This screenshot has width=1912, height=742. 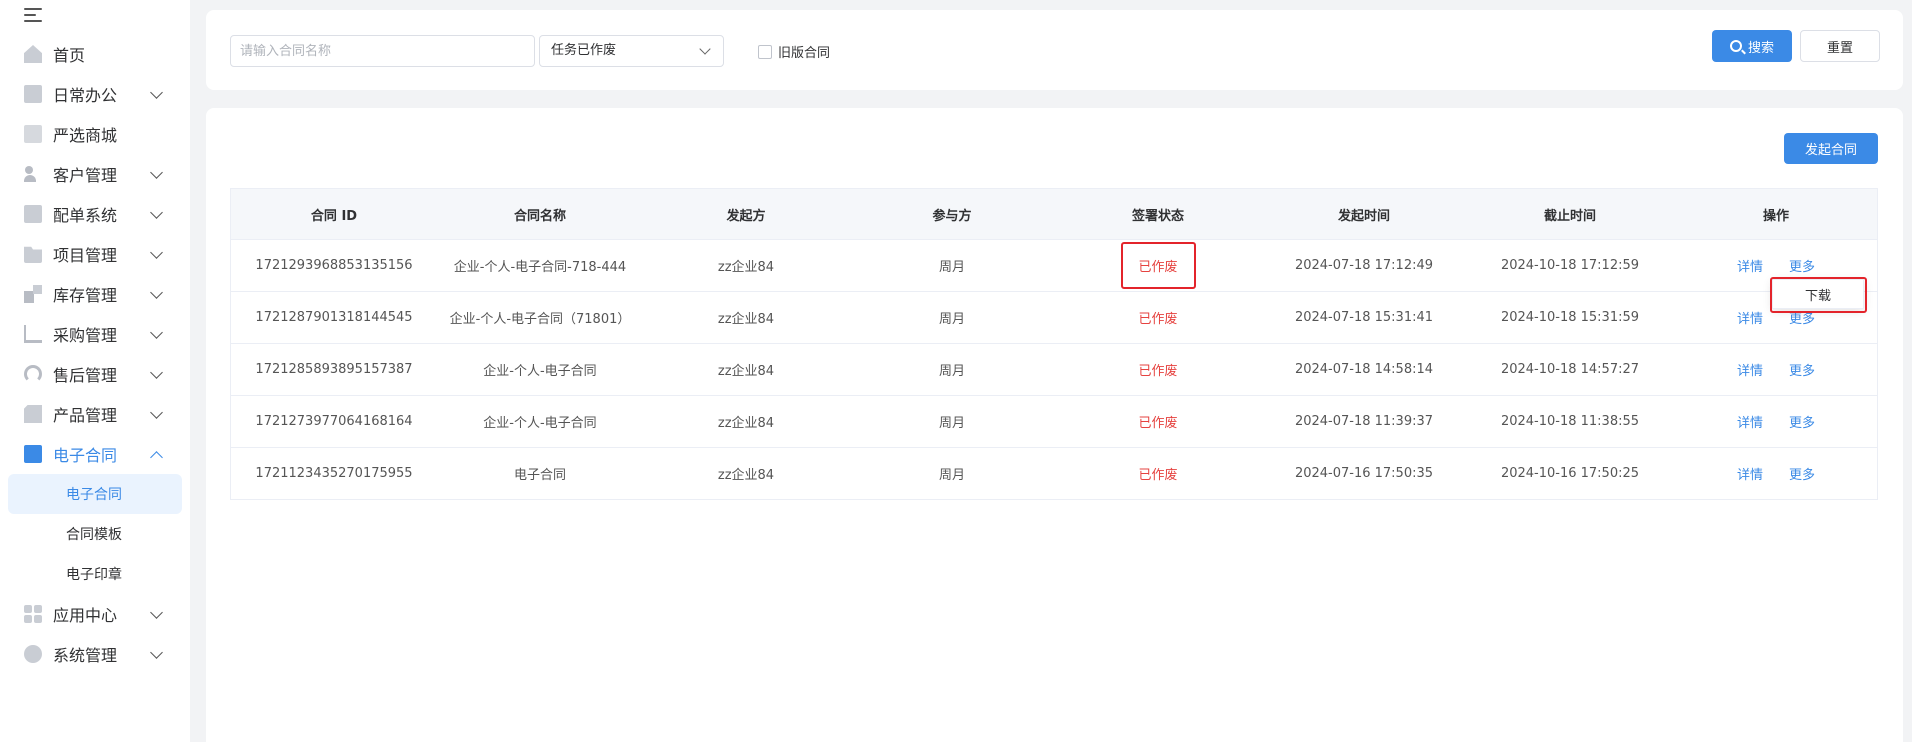 I want to click on search-panel: 任务已作废 旧版合同 搜索 重置, so click(x=1054, y=50).